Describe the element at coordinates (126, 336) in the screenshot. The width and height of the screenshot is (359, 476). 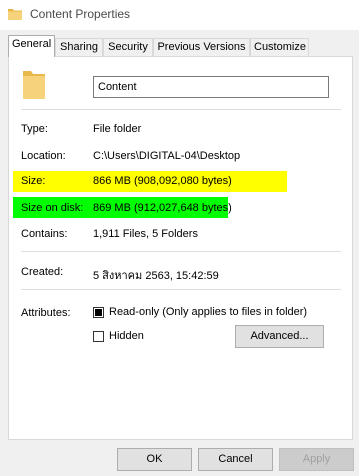
I see `hidden-label: Hidden` at that location.